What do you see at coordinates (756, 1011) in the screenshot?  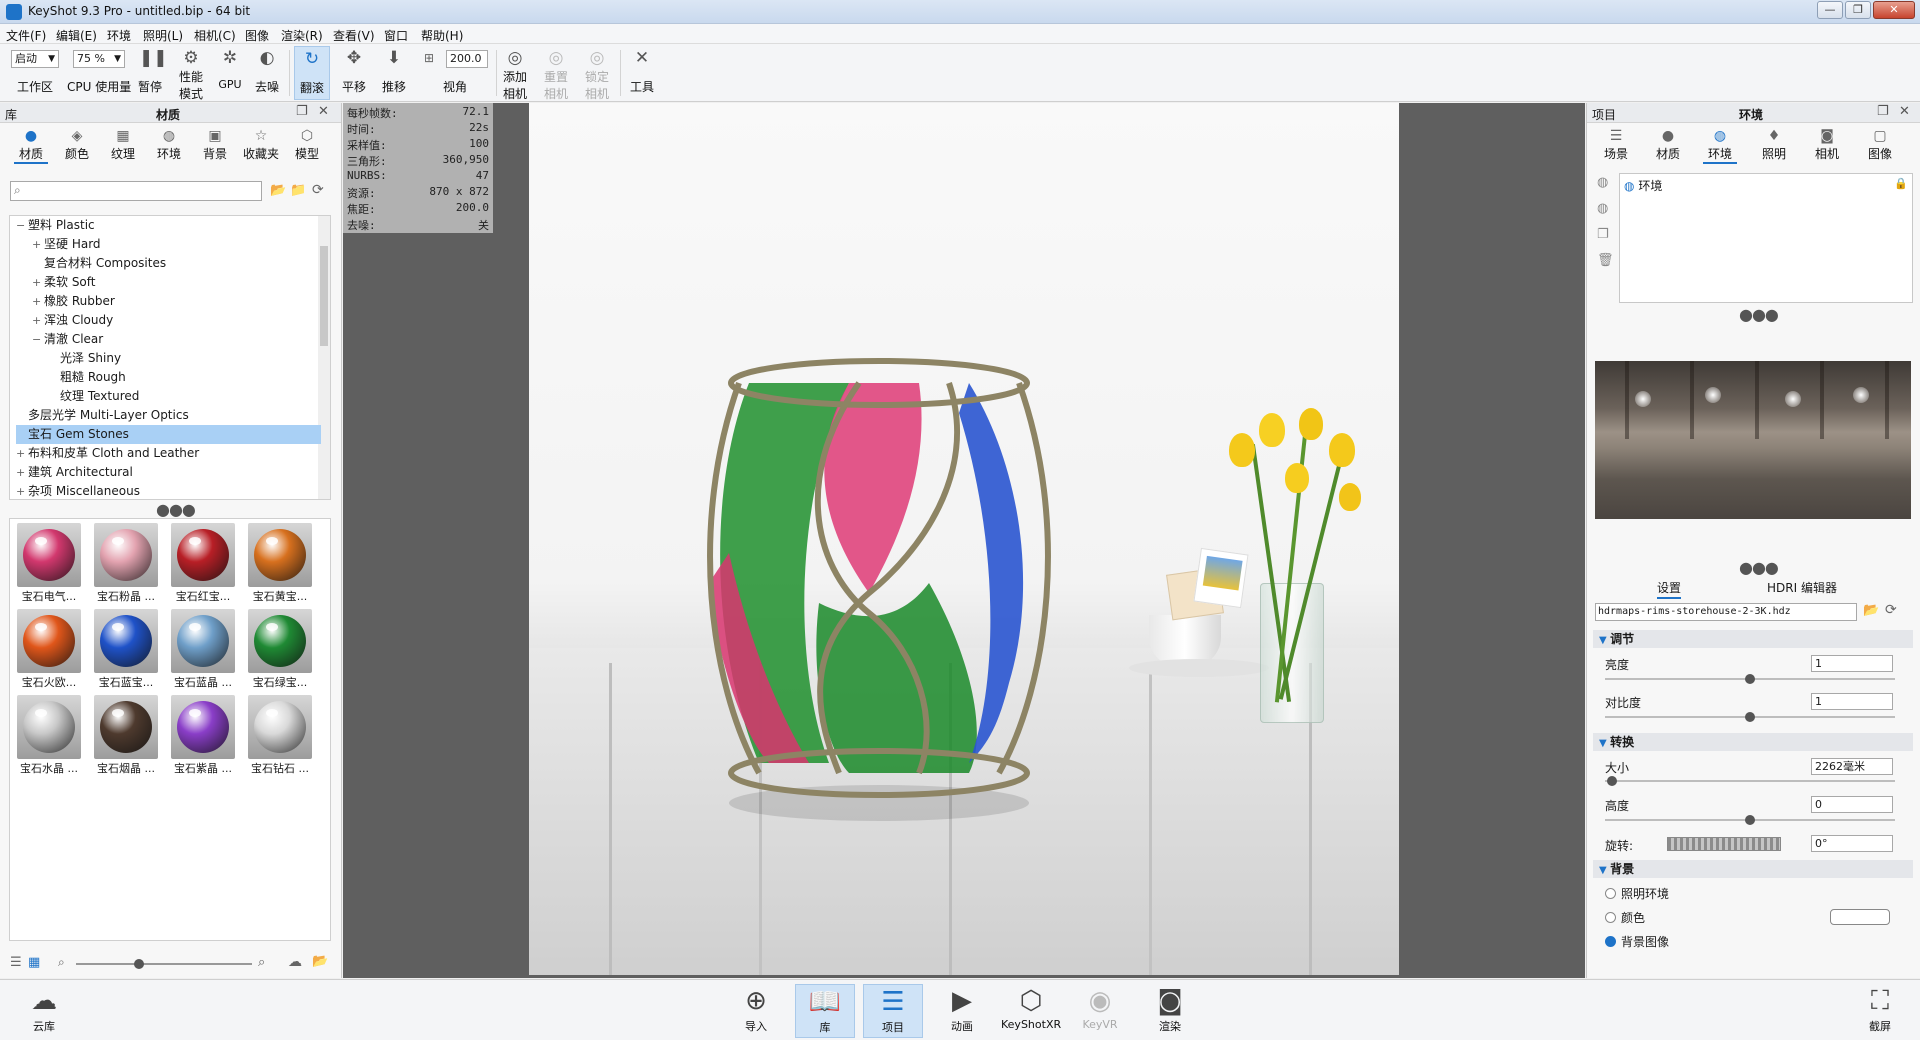 I see `import-button: ⊕ 导入` at bounding box center [756, 1011].